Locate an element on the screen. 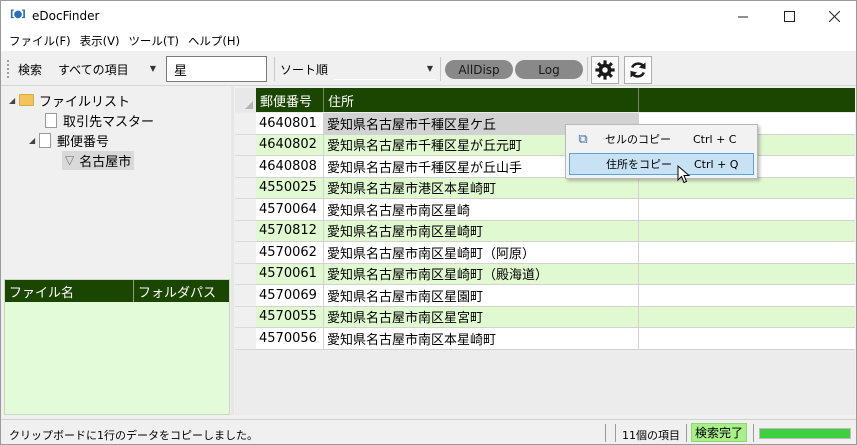 The width and height of the screenshot is (857, 445). sort-order-dropdown: ▼ is located at coordinates (385, 69).